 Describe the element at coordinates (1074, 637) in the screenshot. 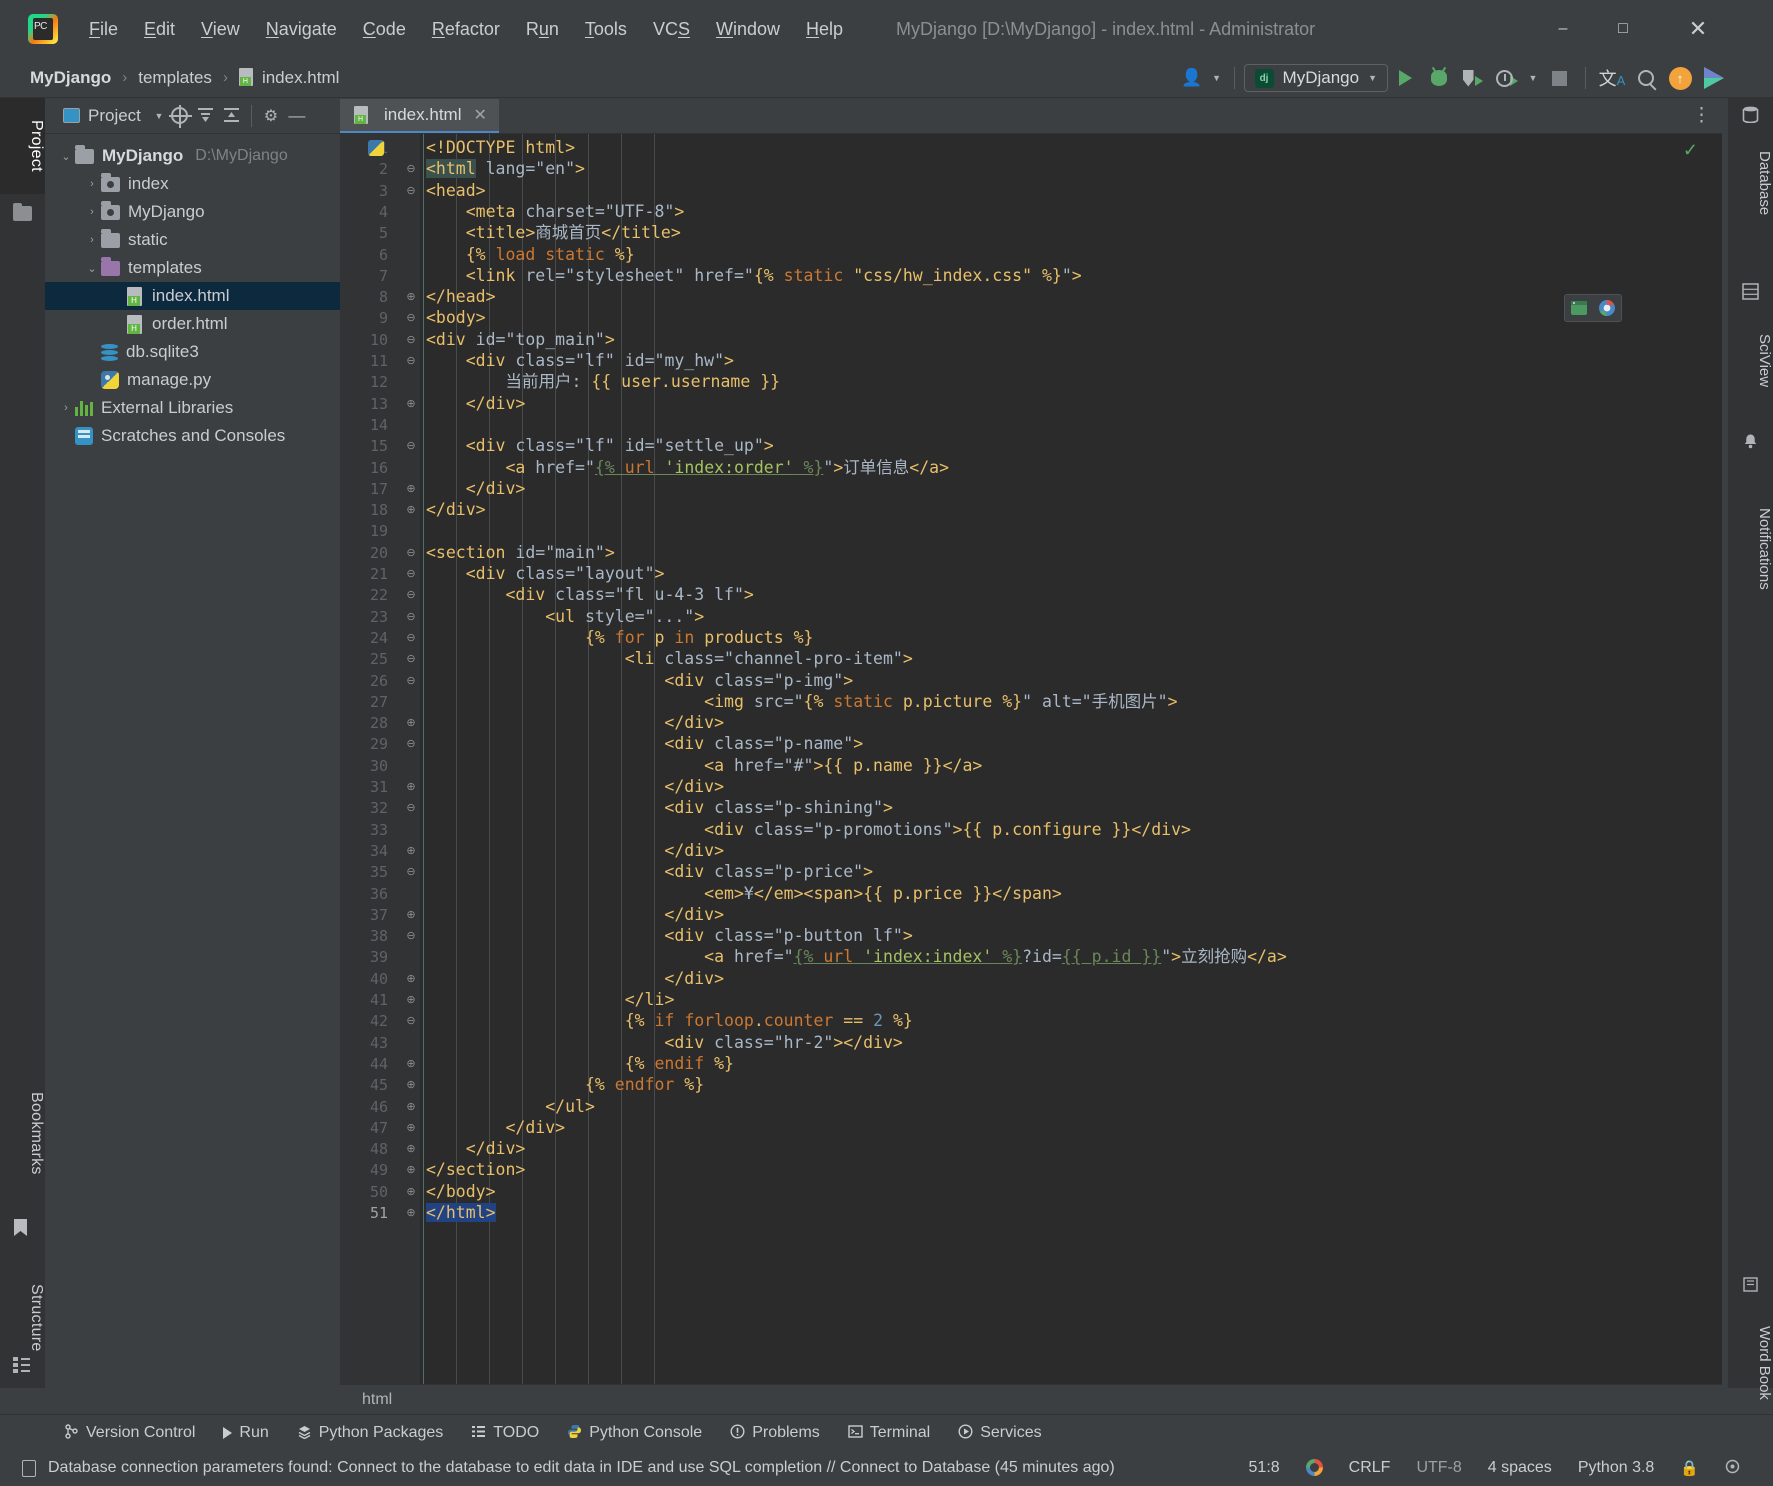

I see `code-line: {% for p in products %}` at that location.